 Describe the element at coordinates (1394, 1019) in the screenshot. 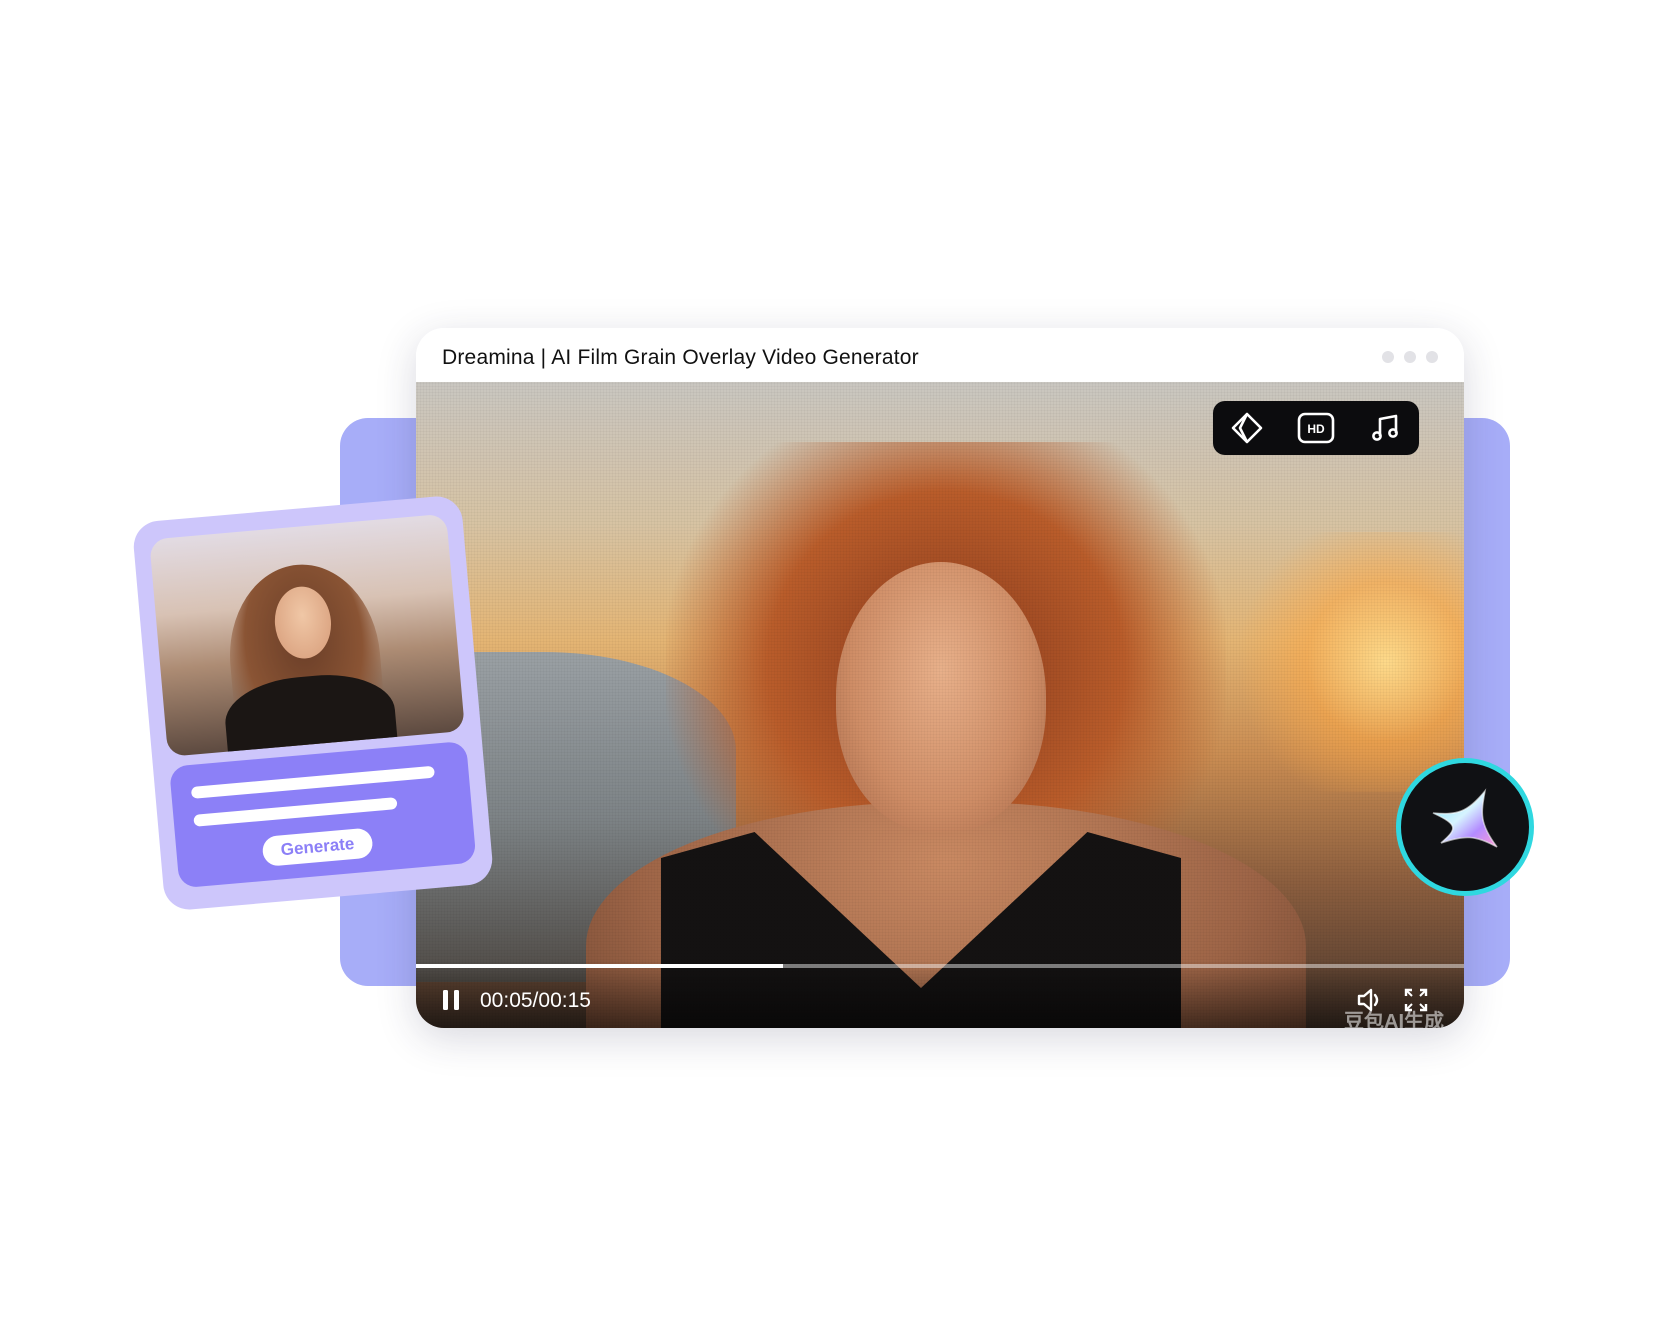

I see `watermark-text: 豆包AI生成` at that location.